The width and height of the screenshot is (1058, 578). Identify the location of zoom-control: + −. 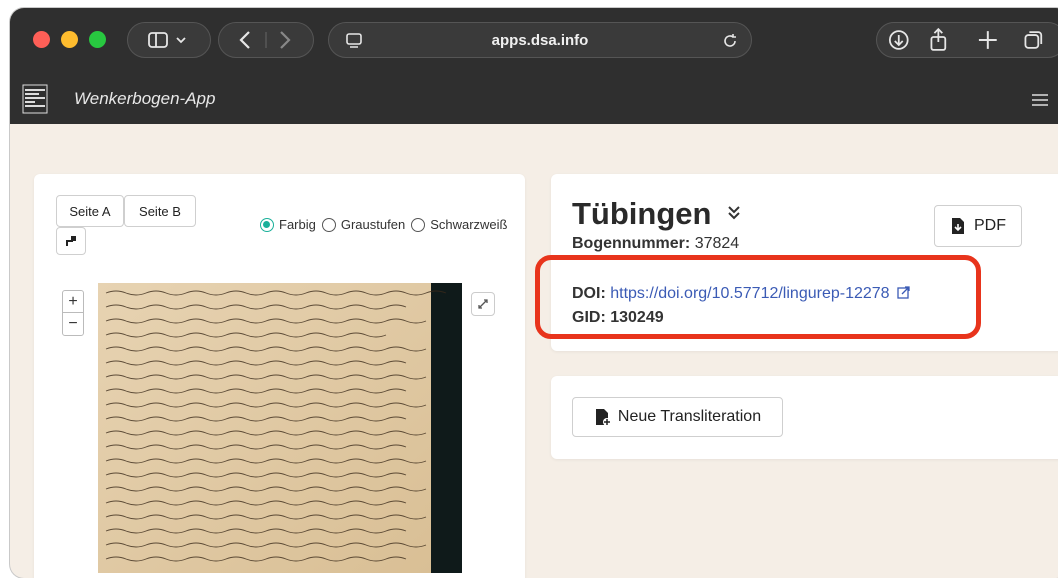
(73, 313).